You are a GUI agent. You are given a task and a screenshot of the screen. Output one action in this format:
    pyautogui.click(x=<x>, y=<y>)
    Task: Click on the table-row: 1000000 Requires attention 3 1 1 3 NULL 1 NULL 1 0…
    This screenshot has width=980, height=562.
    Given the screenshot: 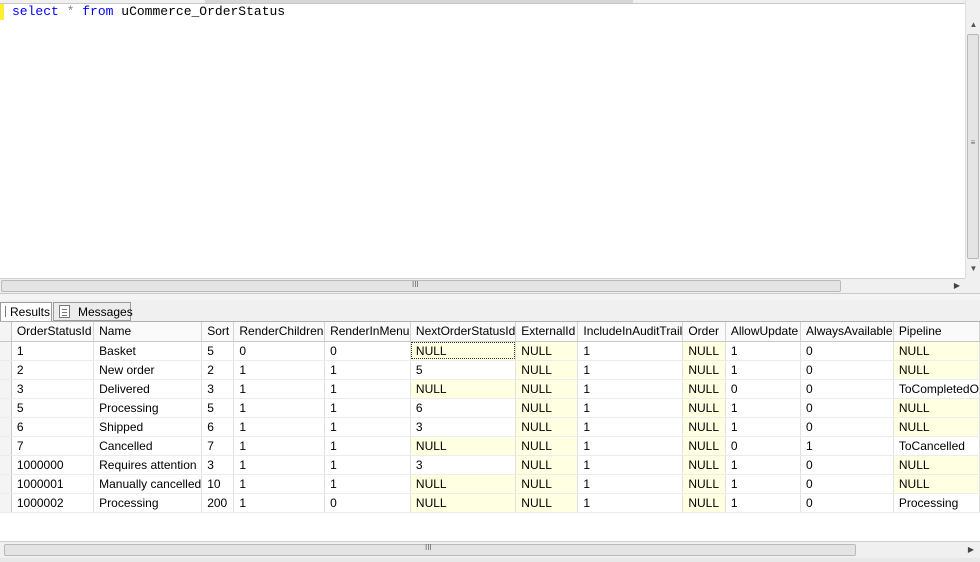 What is the action you would take?
    pyautogui.click(x=490, y=465)
    